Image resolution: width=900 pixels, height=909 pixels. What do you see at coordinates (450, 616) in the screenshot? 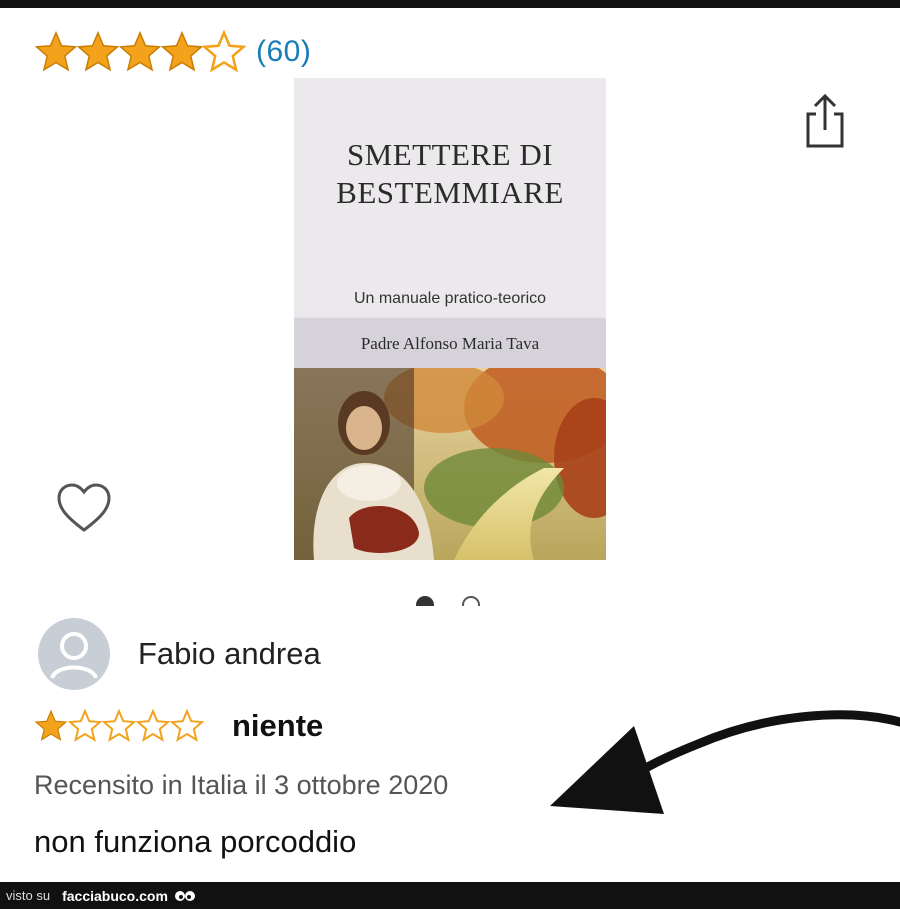
I see `dots-mask` at bounding box center [450, 616].